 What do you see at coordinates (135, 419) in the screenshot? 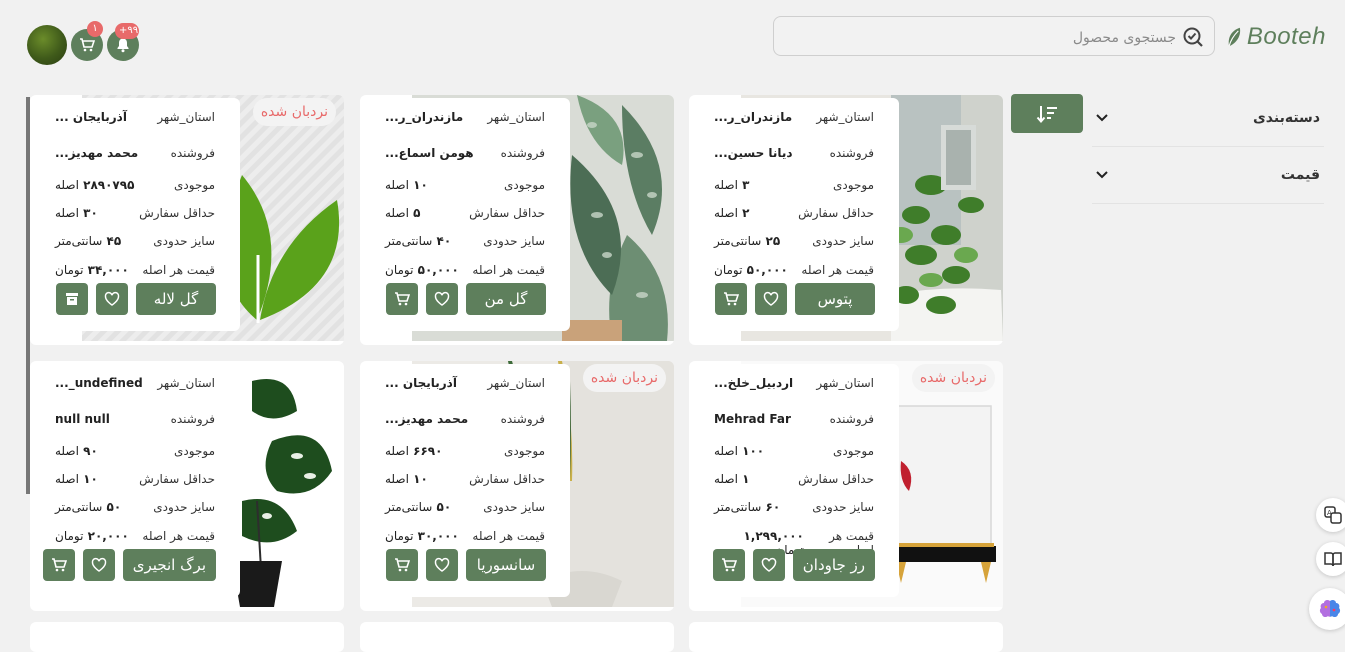
I see `info-row-seller: فروشنده null null` at bounding box center [135, 419].